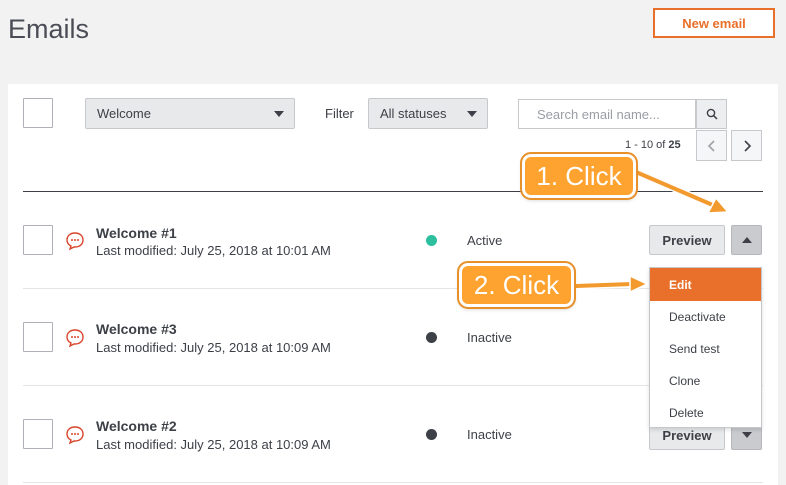 The width and height of the screenshot is (786, 485). I want to click on annotation-arrows, so click(651, 231).